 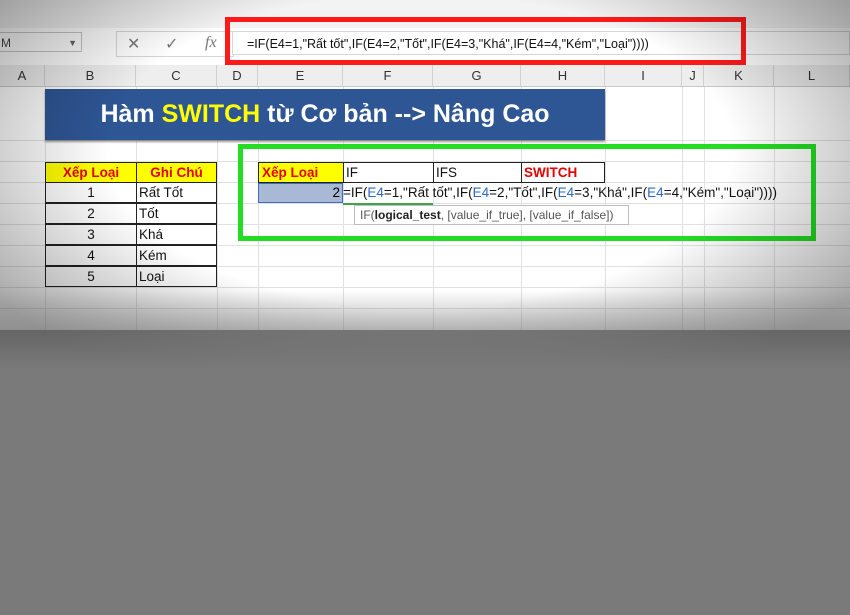 What do you see at coordinates (133, 44) in the screenshot?
I see `cancel-icon: ✕` at bounding box center [133, 44].